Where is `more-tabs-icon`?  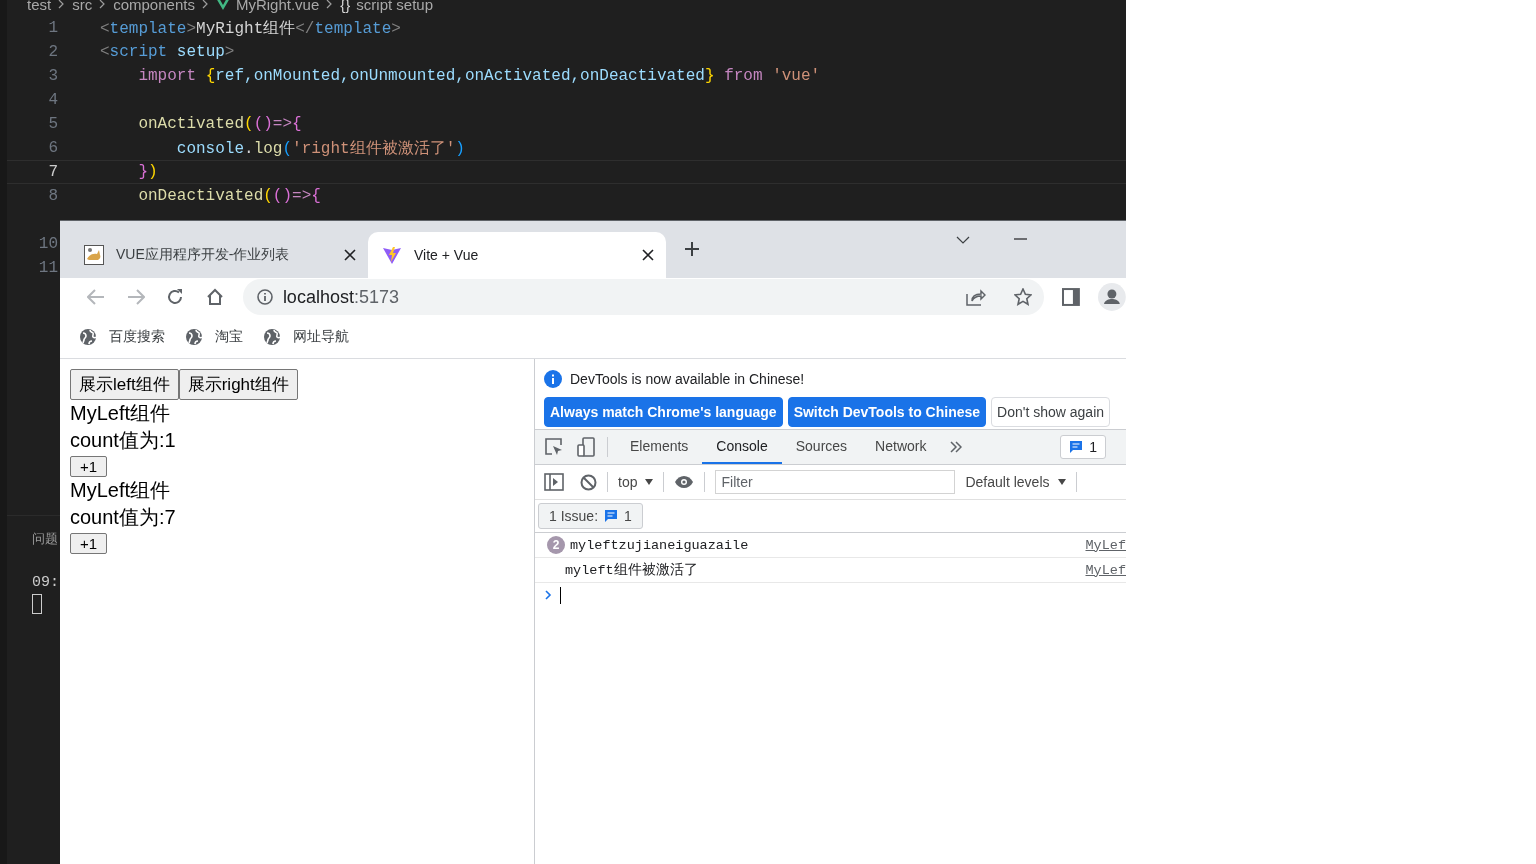 more-tabs-icon is located at coordinates (956, 447).